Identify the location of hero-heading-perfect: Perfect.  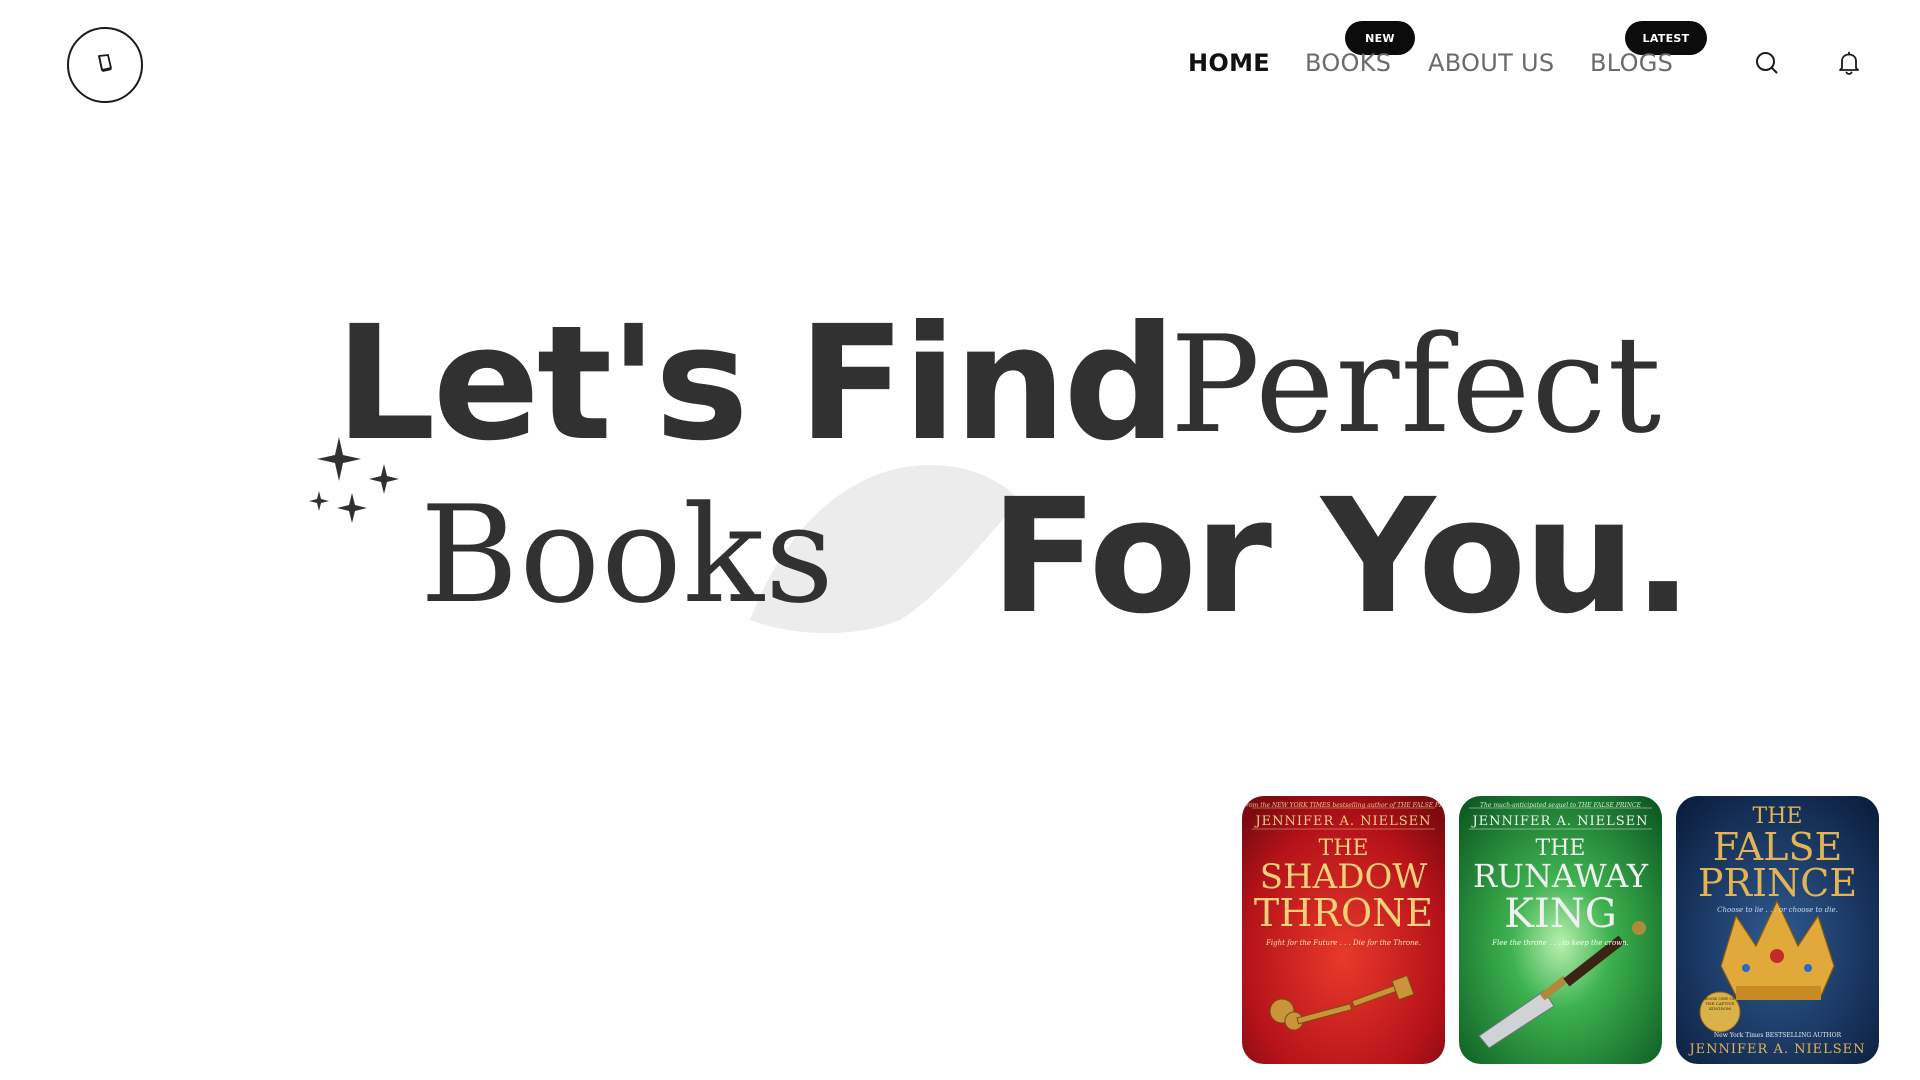
(1416, 385).